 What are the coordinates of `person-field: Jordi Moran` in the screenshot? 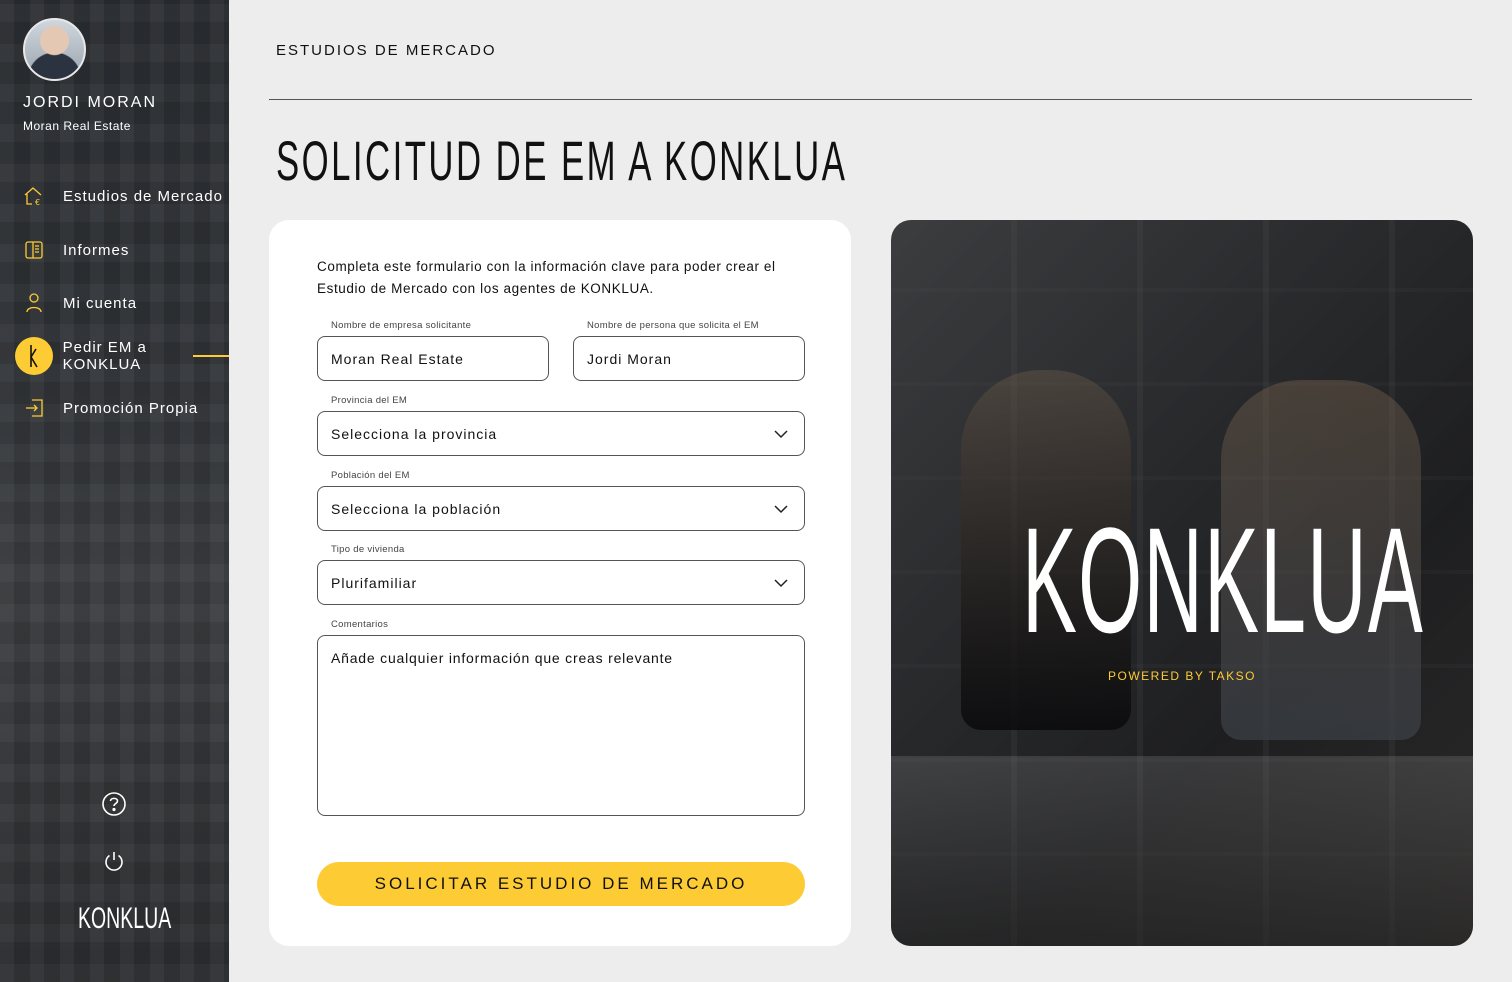 It's located at (689, 358).